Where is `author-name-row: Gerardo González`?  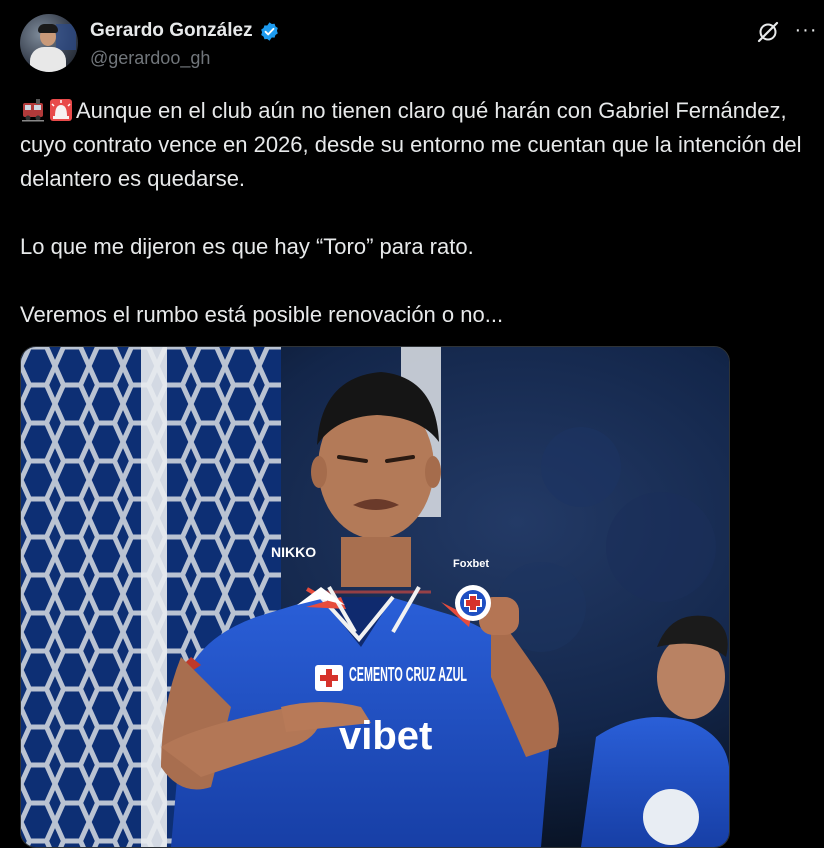
author-name-row: Gerardo González is located at coordinates (185, 31).